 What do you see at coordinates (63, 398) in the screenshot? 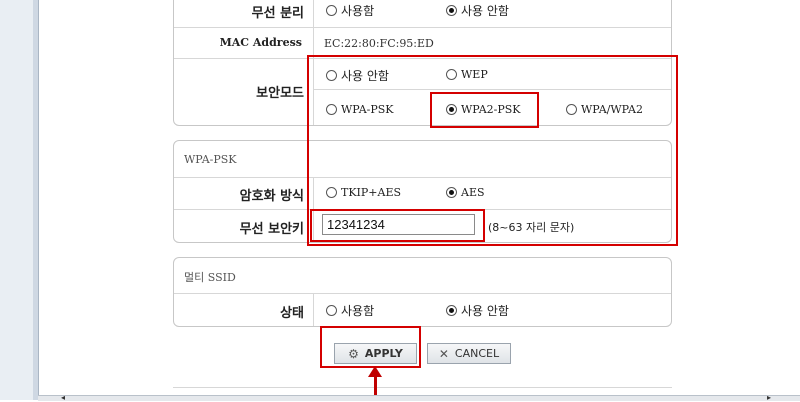
I see `scroll-left-arrow-icon: ◂` at bounding box center [63, 398].